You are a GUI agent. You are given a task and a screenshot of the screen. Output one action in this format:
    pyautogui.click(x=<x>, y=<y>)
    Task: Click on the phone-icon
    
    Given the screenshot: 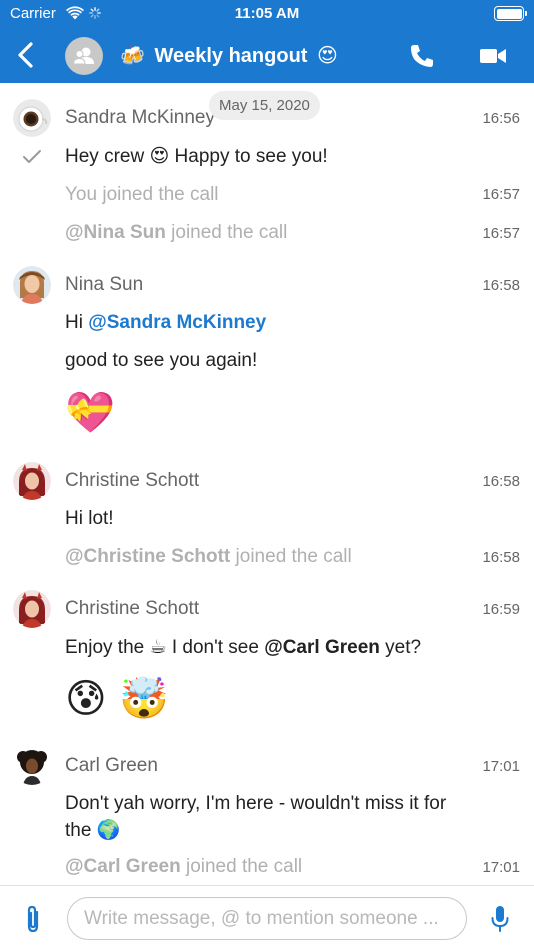 What is the action you would take?
    pyautogui.click(x=422, y=56)
    